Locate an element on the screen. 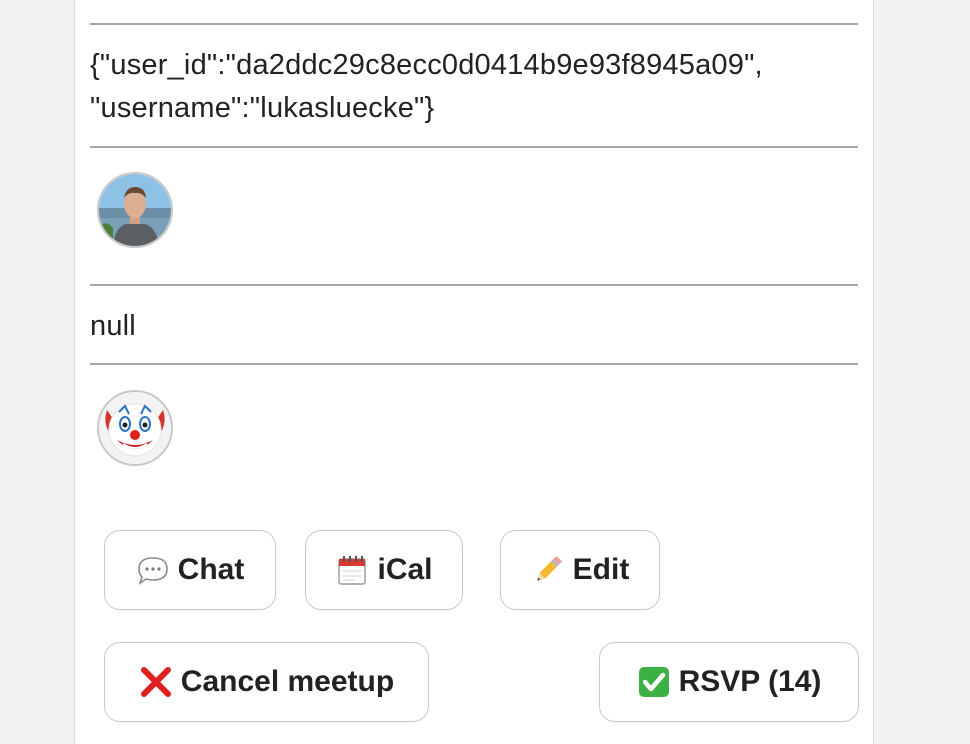  ical-button-label: iCal is located at coordinates (405, 569).